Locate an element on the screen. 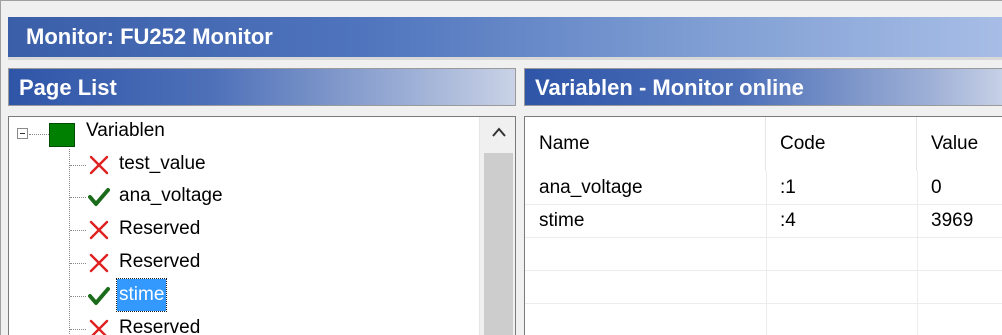  cell-text: 3969 is located at coordinates (952, 220).